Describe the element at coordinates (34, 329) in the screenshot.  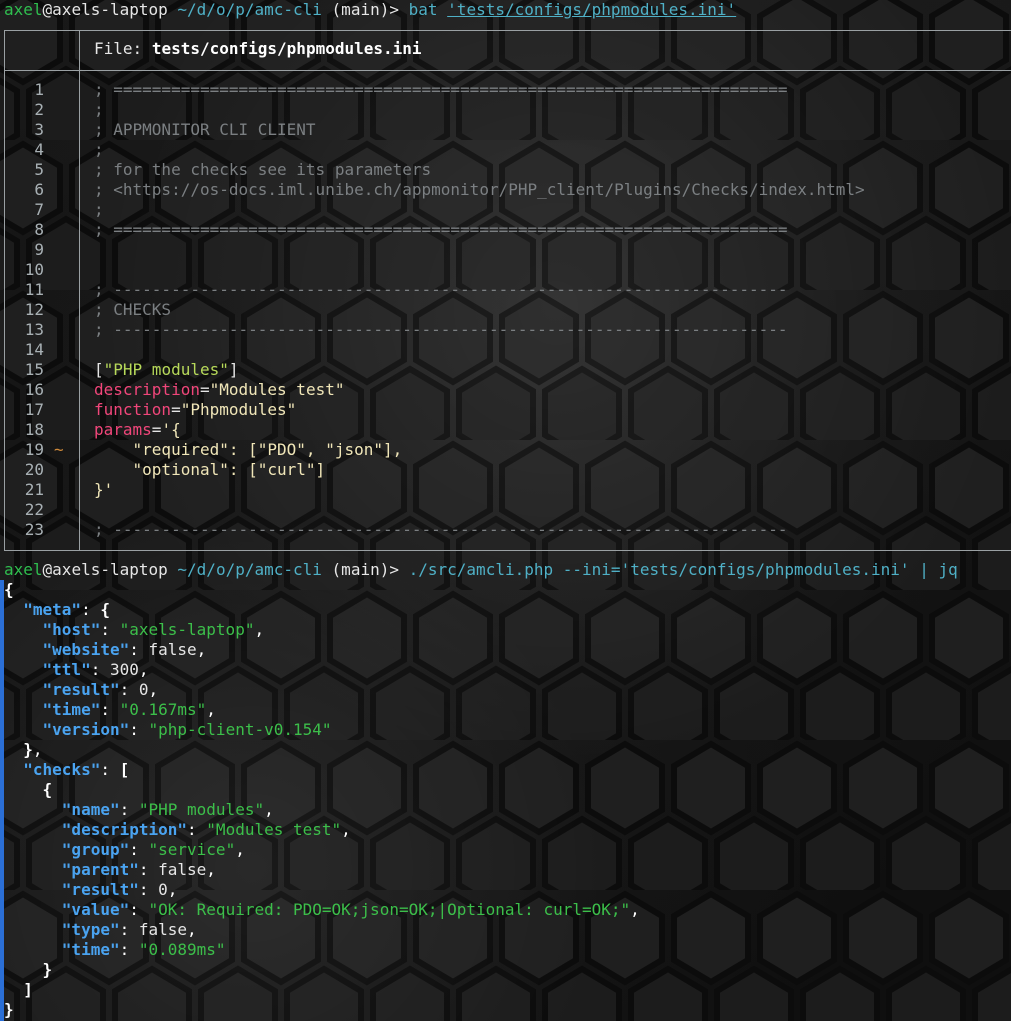
I see `line-number: 13` at that location.